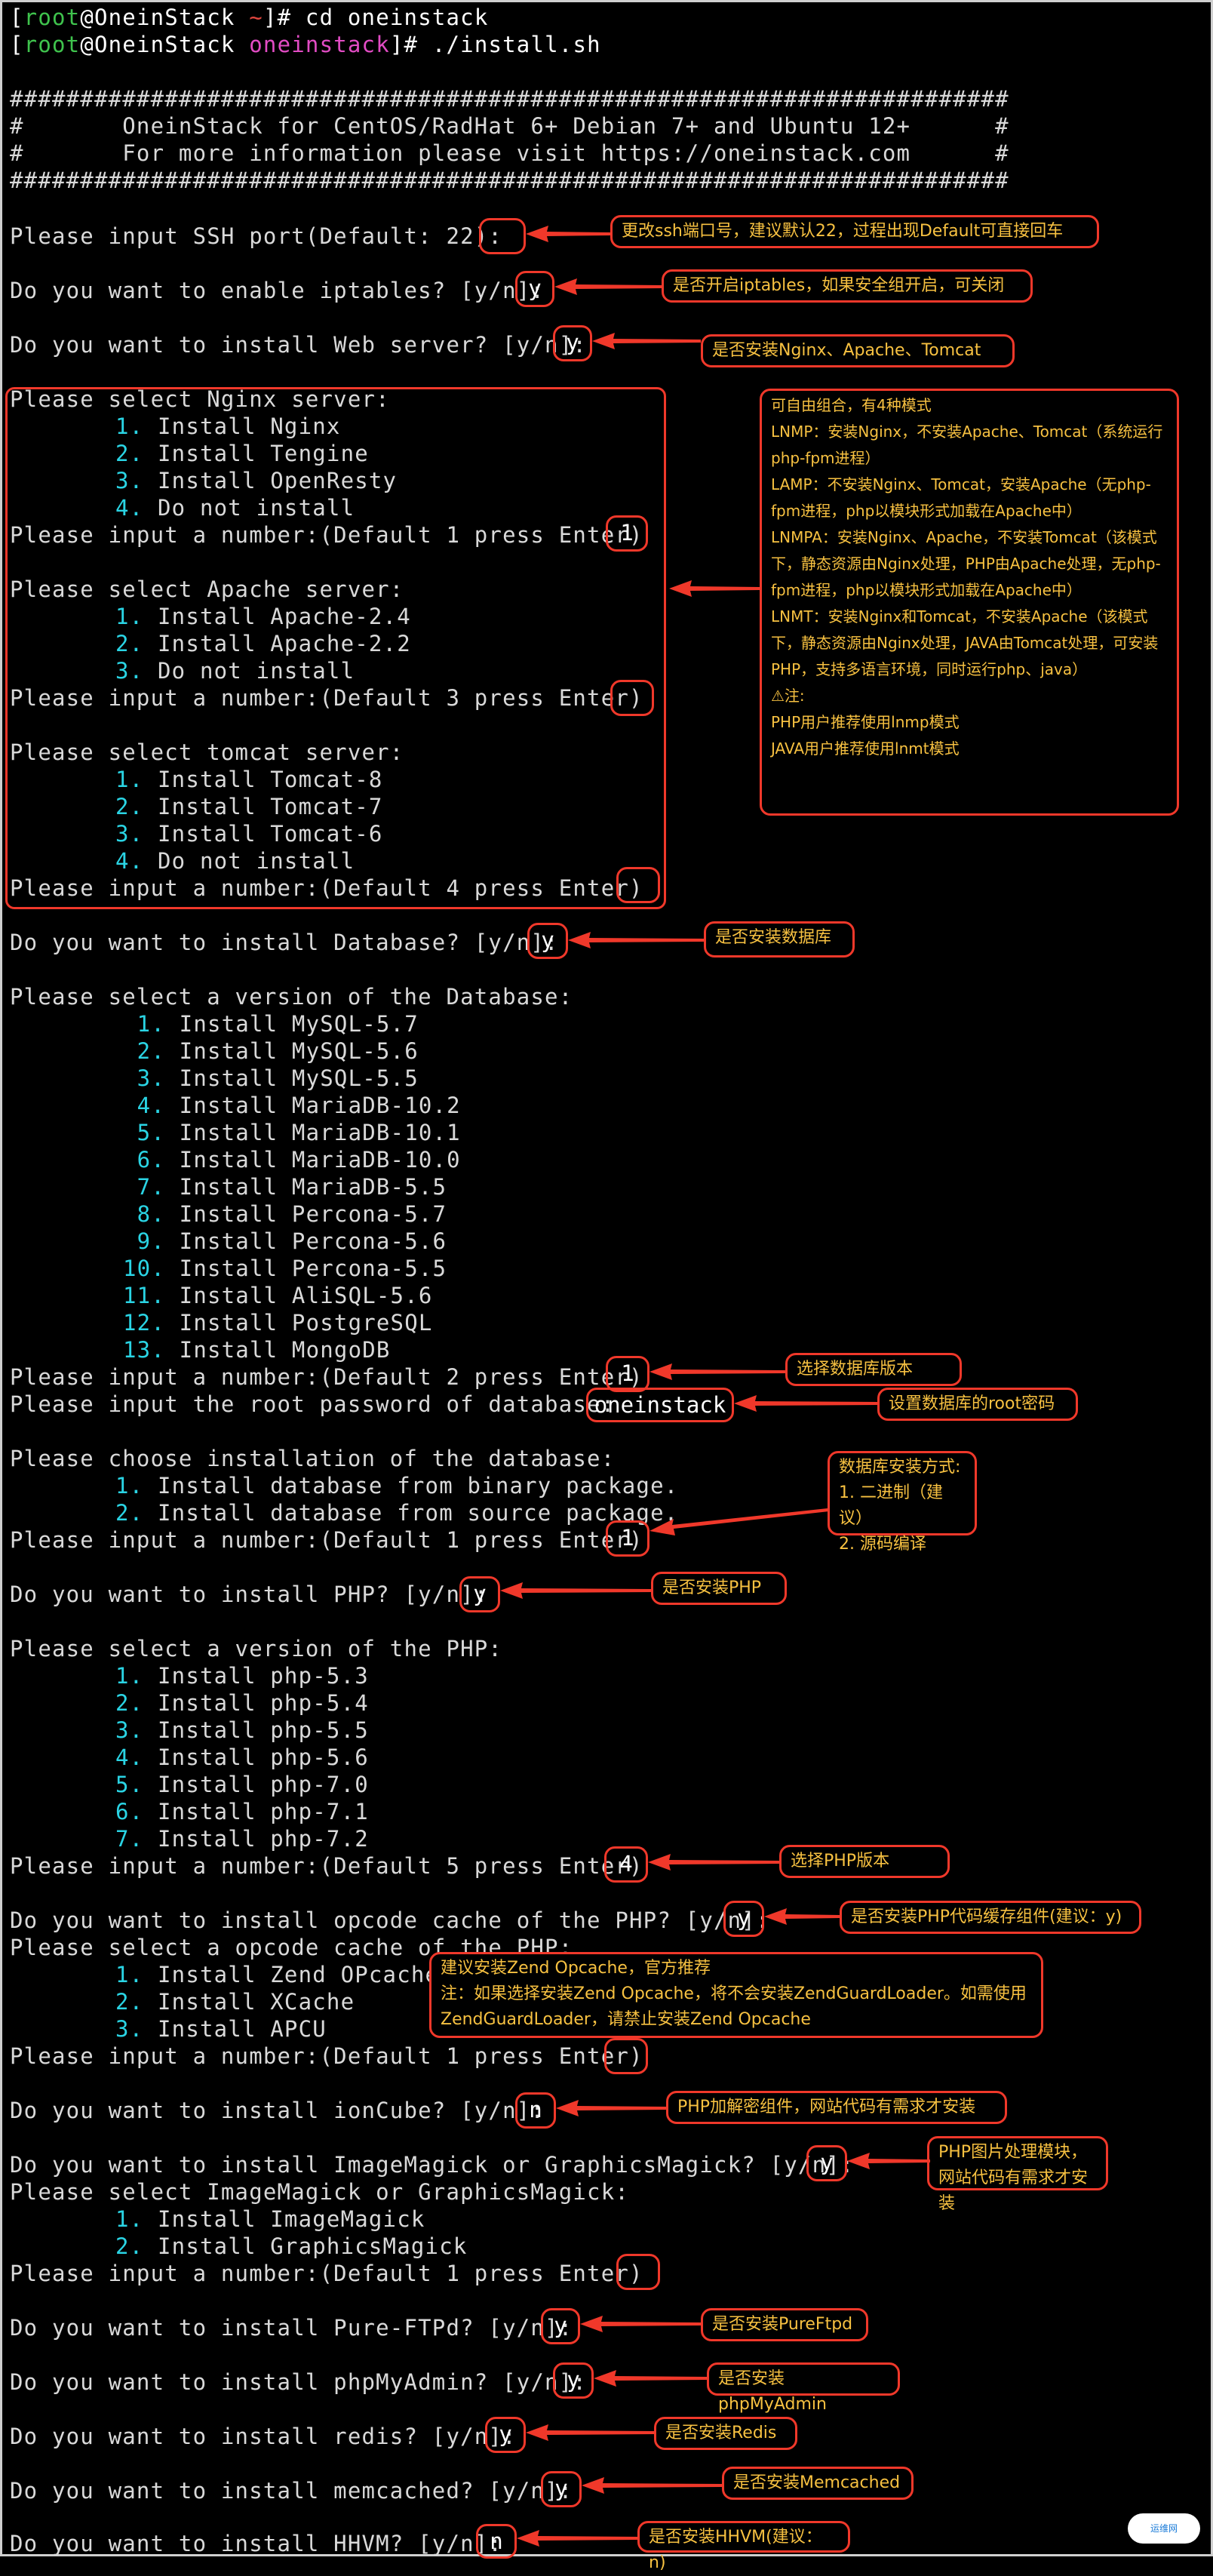 The image size is (1213, 2576). Describe the element at coordinates (228, 426) in the screenshot. I see `nginx-option: 1. Install Nginx` at that location.